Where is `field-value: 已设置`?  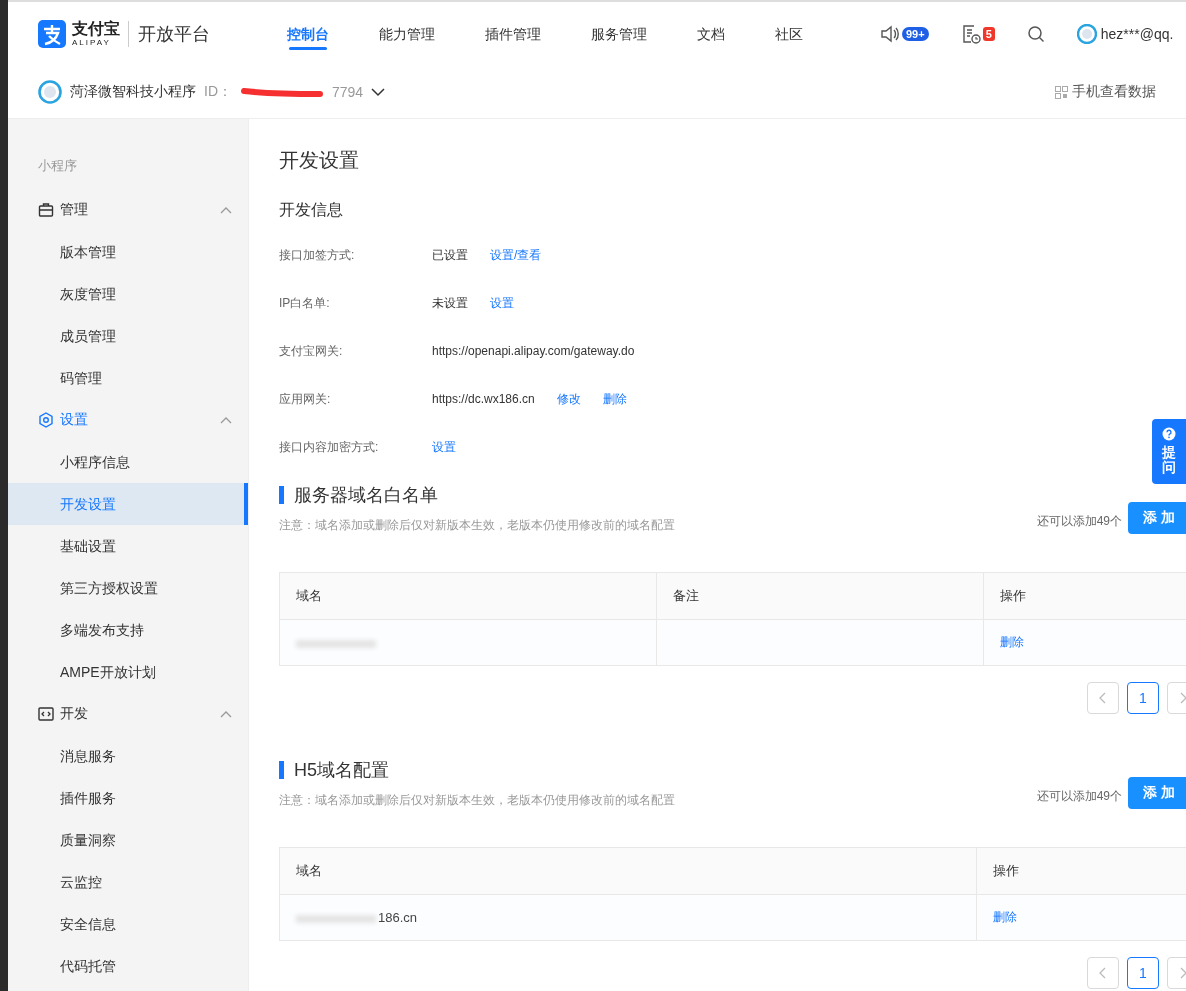
field-value: 已设置 is located at coordinates (450, 255).